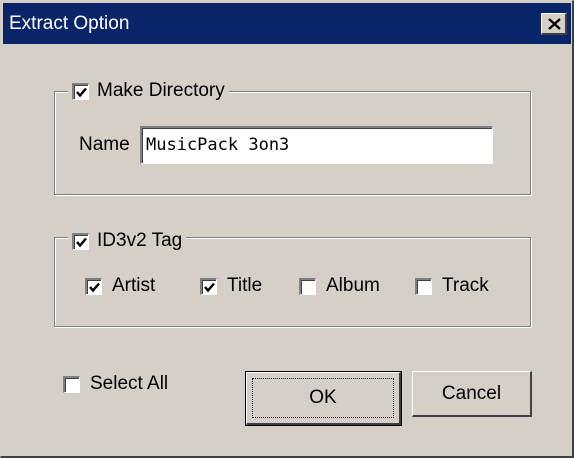  I want to click on make-directory-label: Make Directory, so click(161, 90).